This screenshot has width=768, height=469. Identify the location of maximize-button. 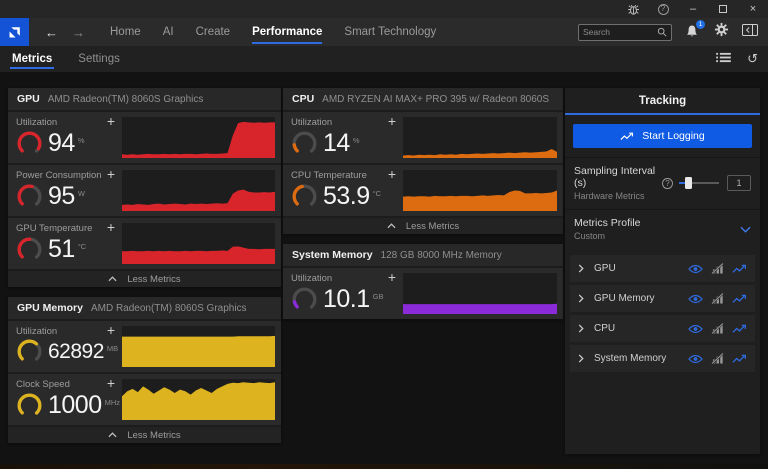
(723, 9).